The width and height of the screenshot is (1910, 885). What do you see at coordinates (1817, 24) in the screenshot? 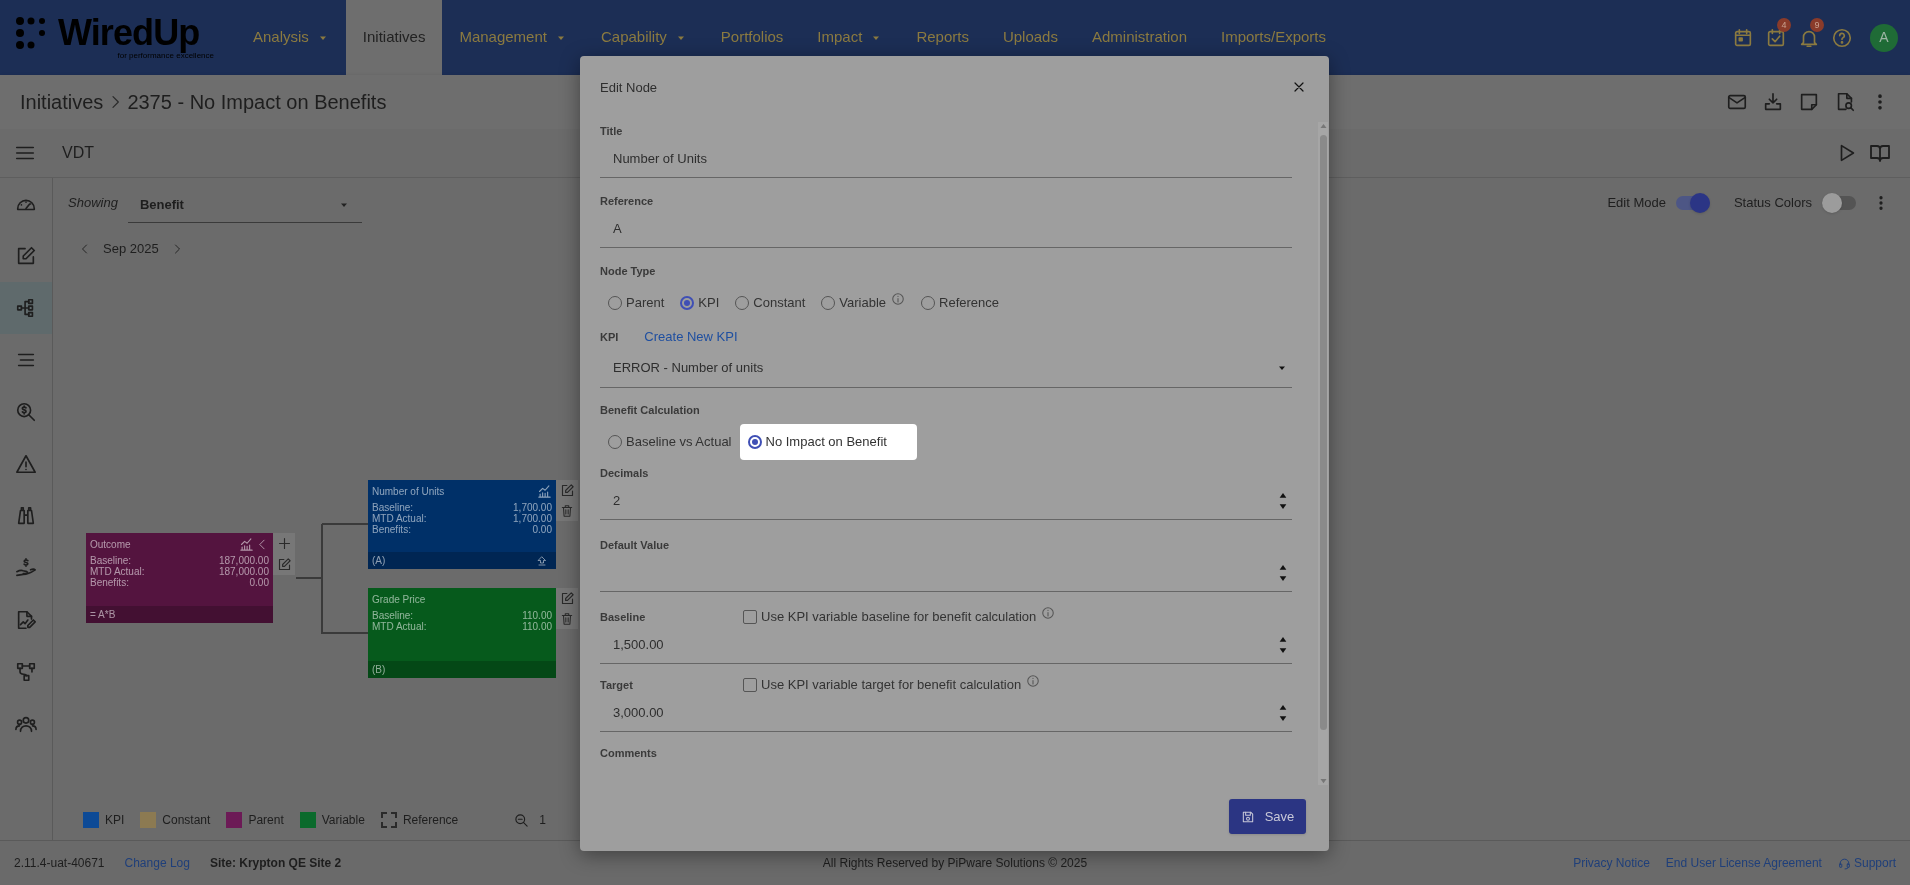
I see `count-badge: 9` at bounding box center [1817, 24].